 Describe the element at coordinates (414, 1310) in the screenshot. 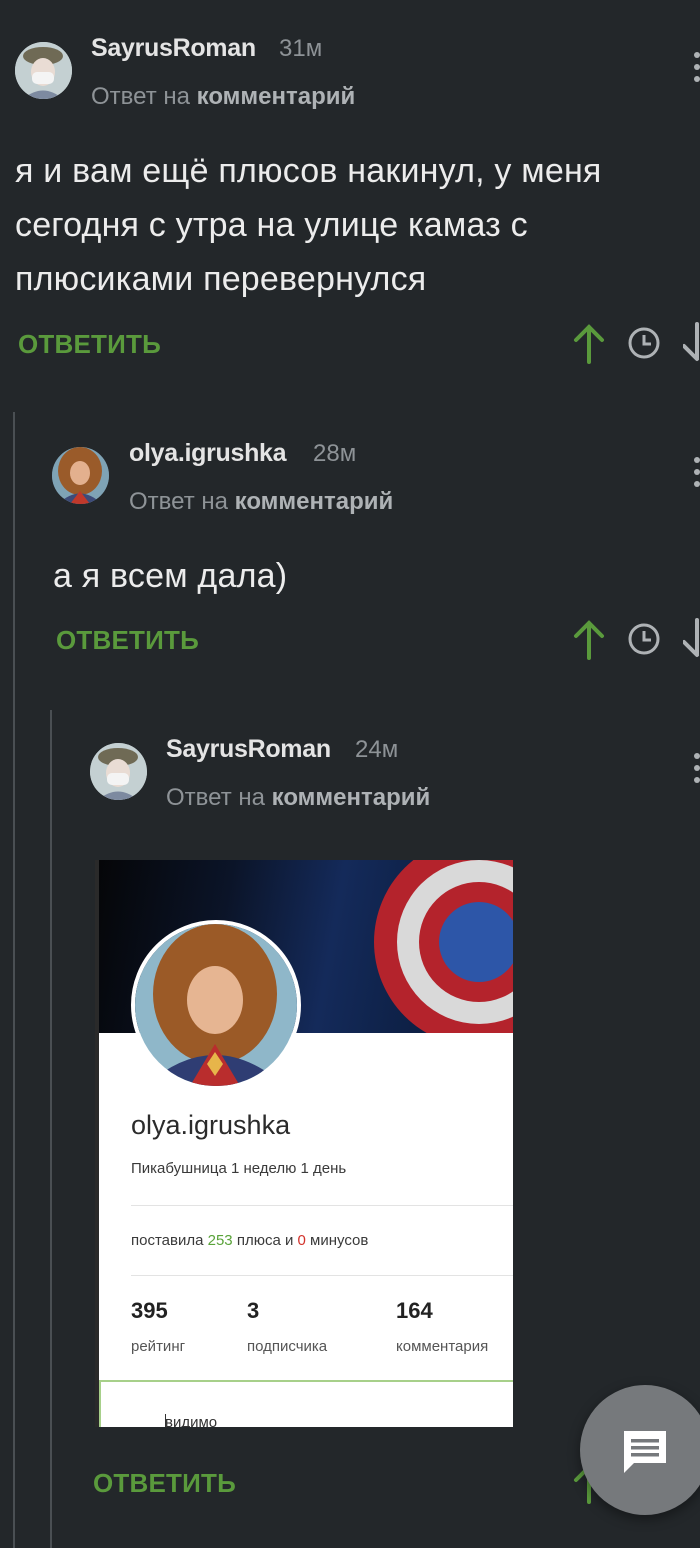

I see `comments-value: 164` at that location.